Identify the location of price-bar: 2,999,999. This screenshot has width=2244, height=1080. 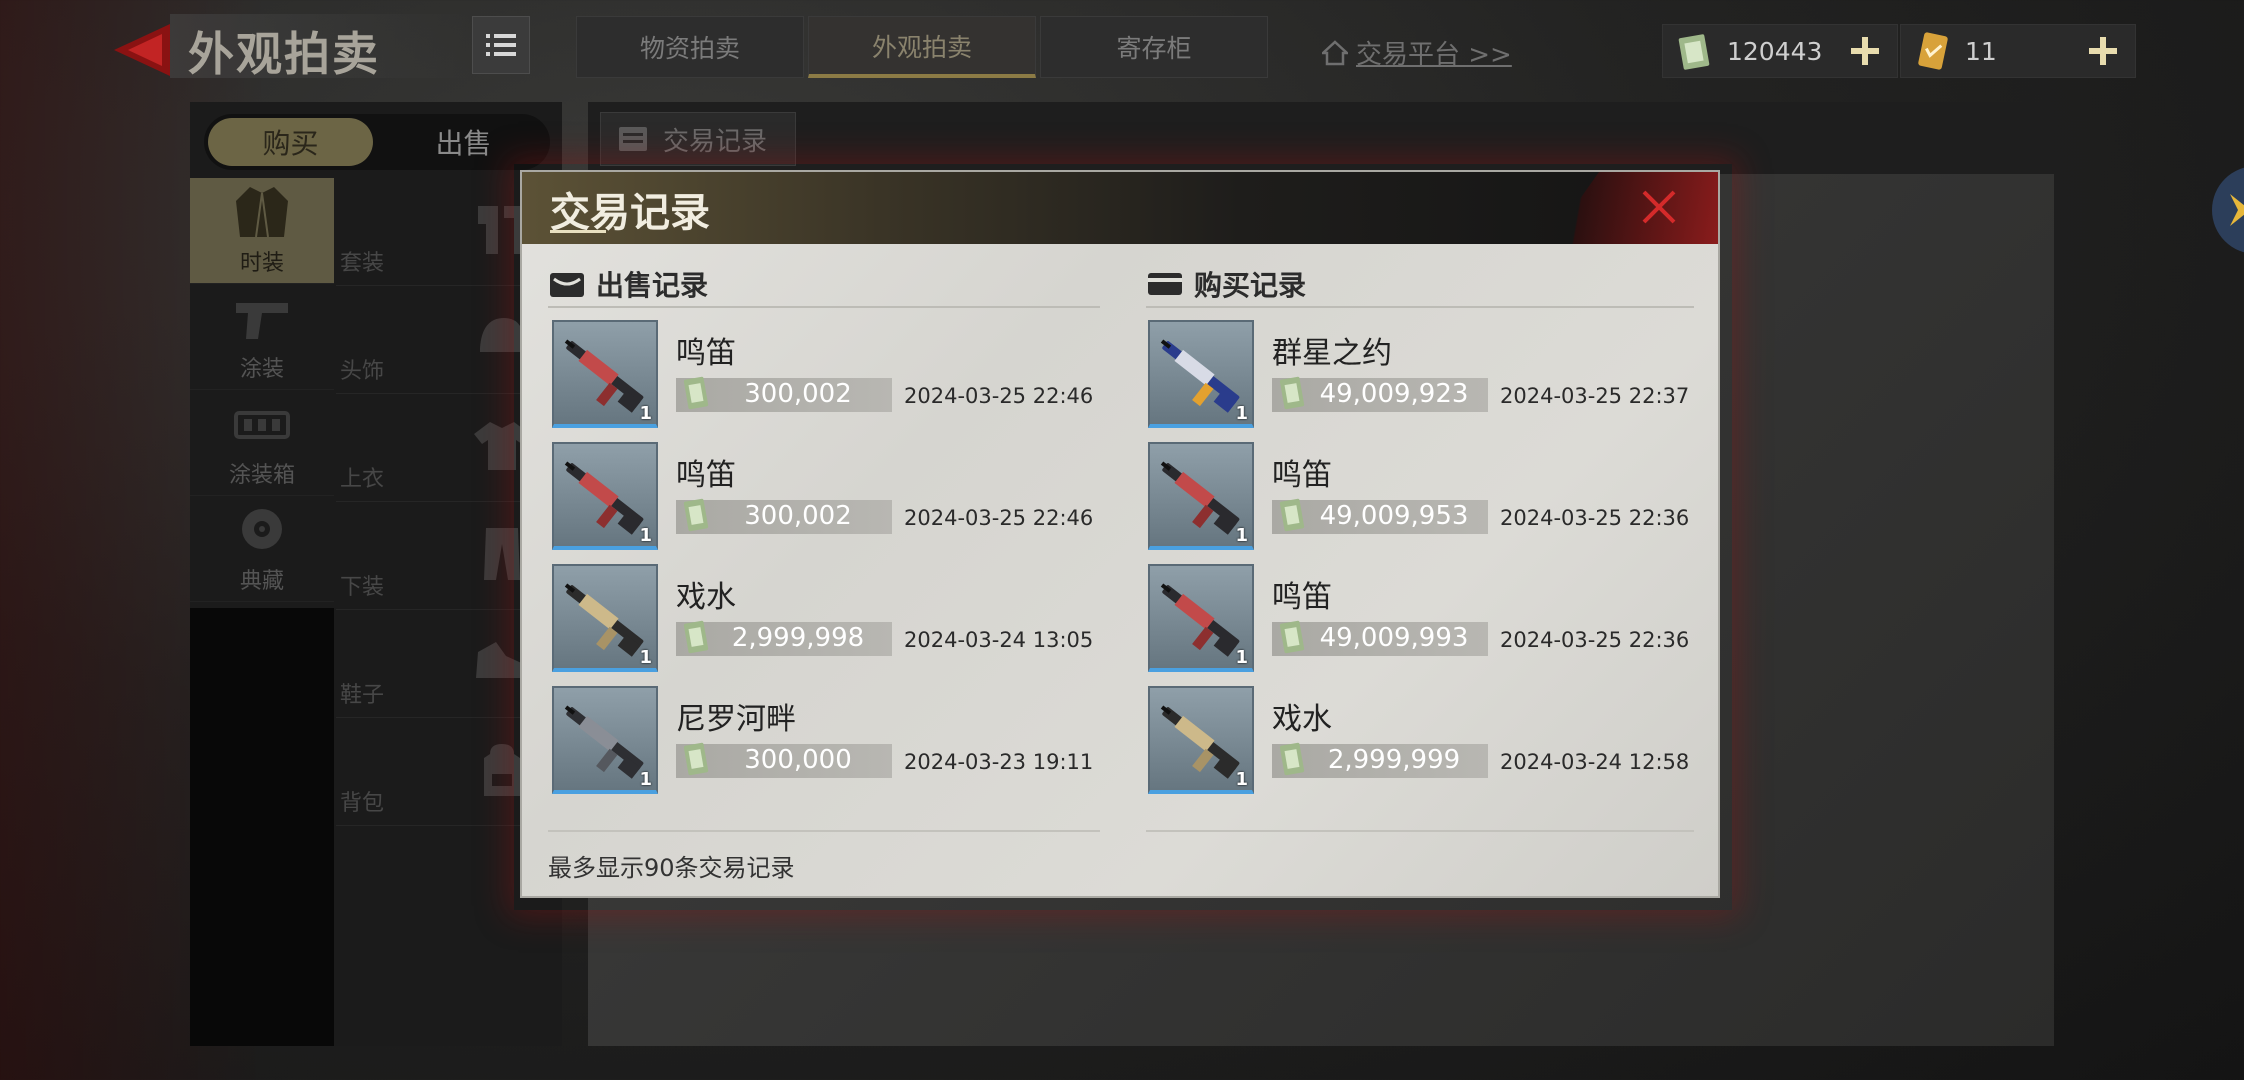
(1380, 760).